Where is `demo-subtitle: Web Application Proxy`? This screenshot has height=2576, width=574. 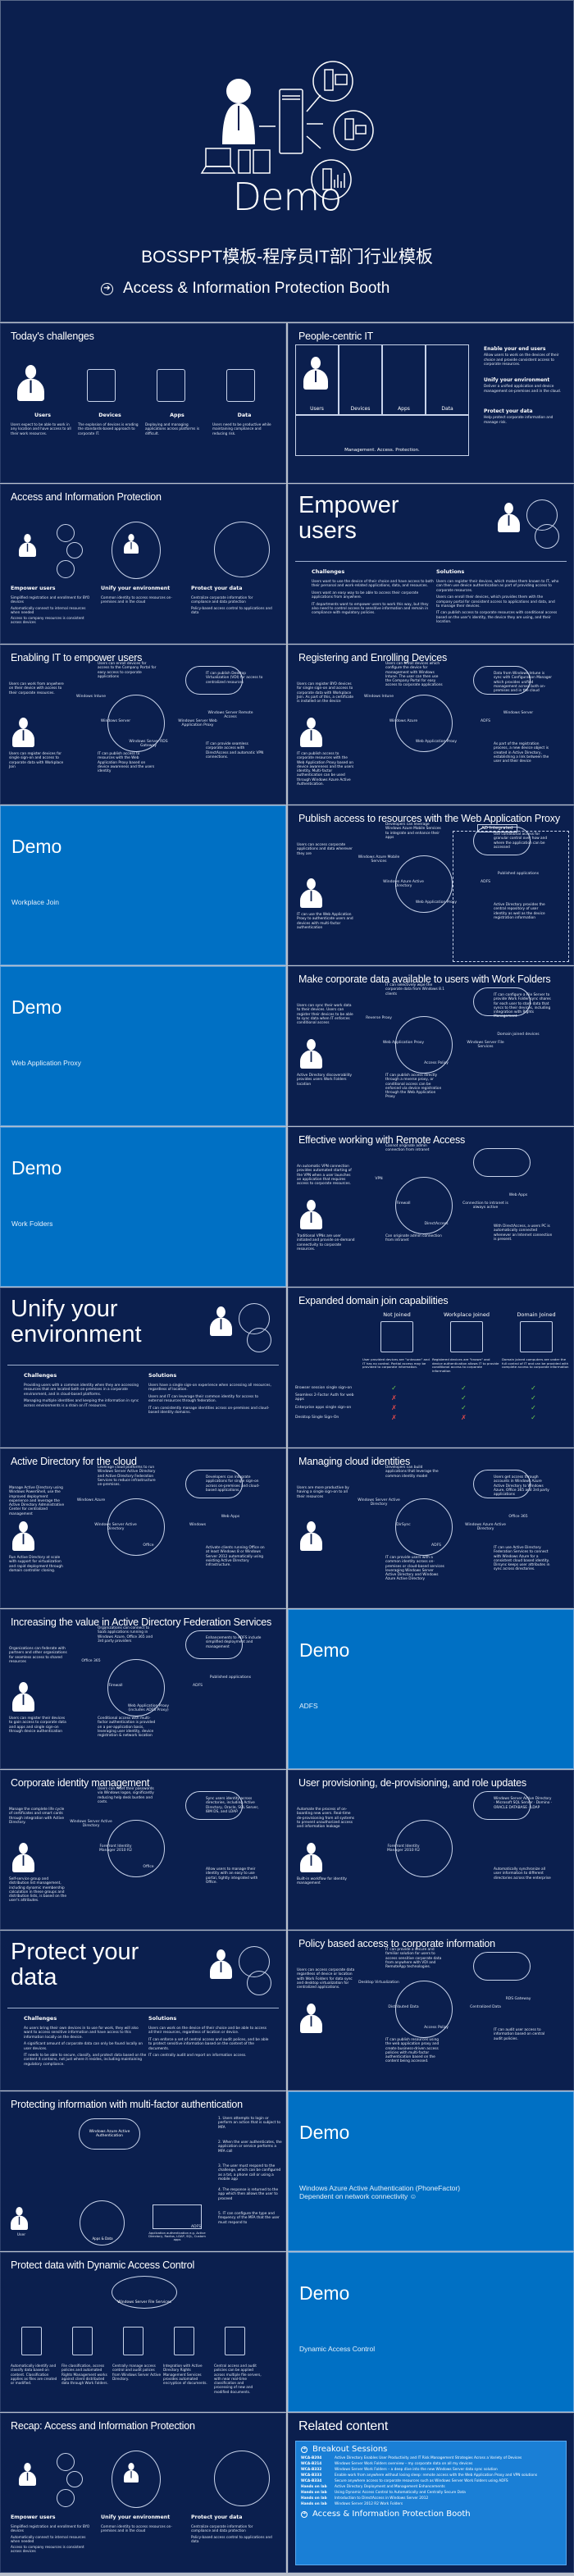 demo-subtitle: Web Application Proxy is located at coordinates (46, 1063).